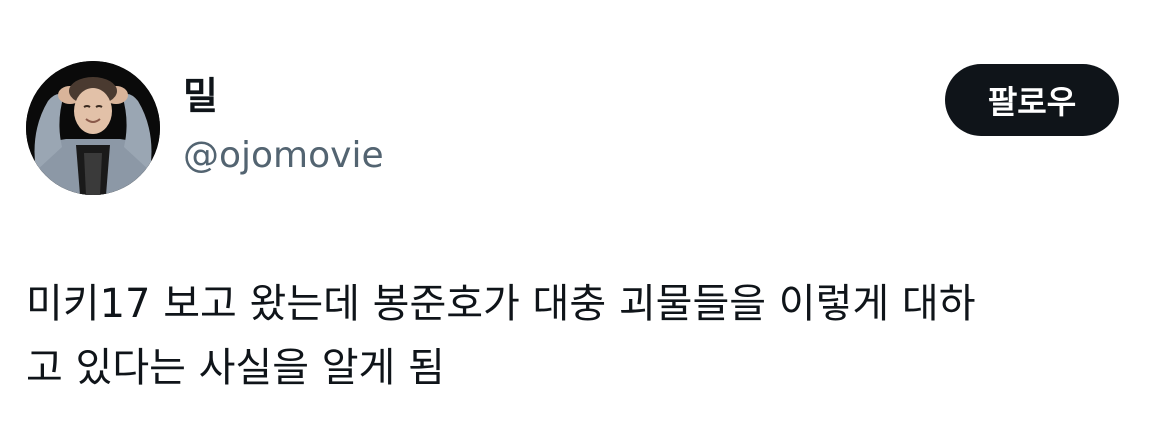 Image resolution: width=1170 pixels, height=431 pixels. What do you see at coordinates (283, 156) in the screenshot?
I see `author-handle: @ojomovie` at bounding box center [283, 156].